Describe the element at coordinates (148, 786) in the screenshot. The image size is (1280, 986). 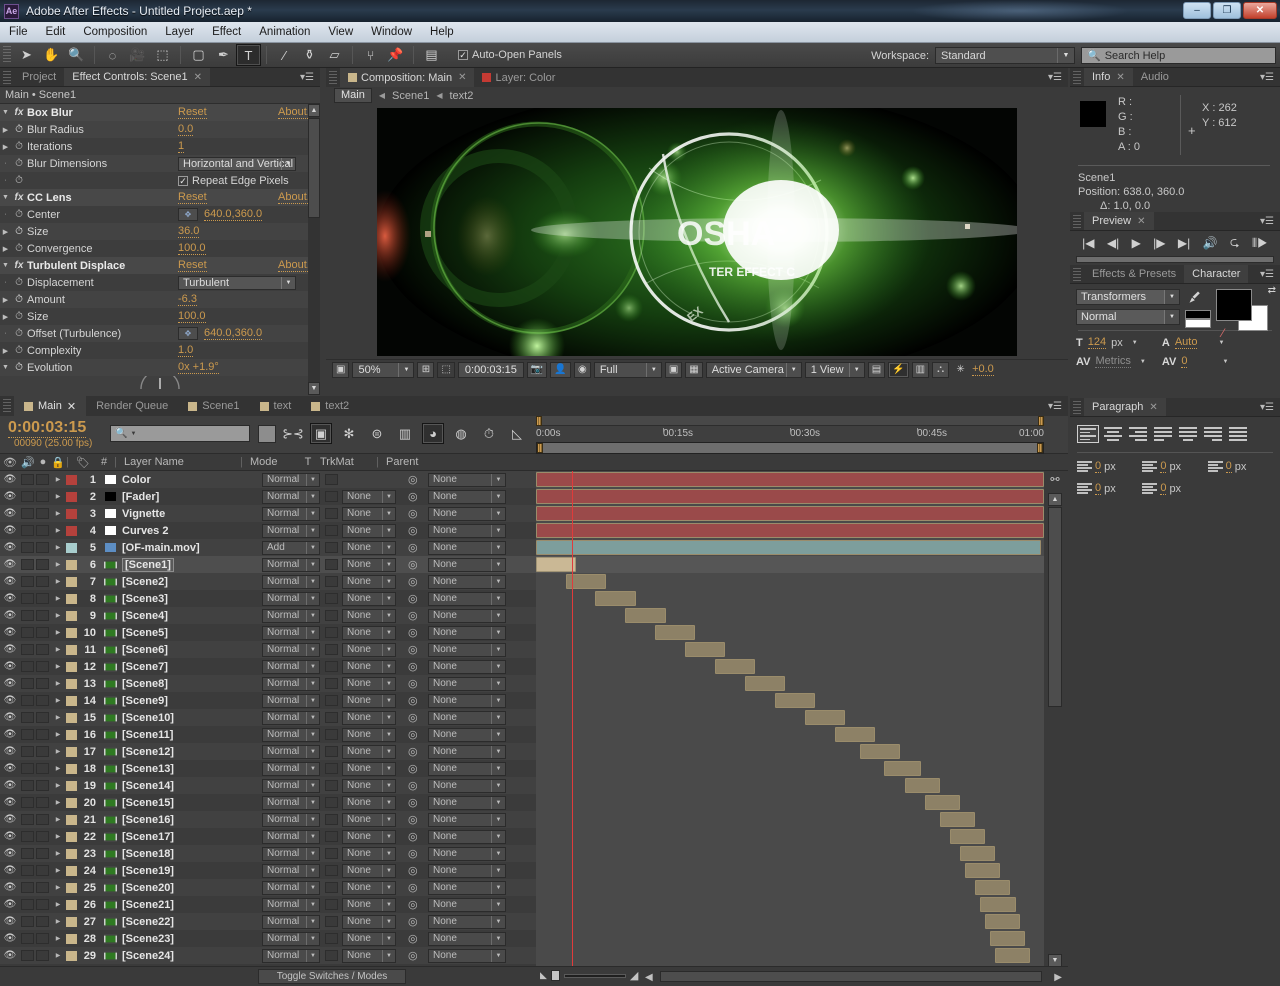
I see `layer-name: [Scene14]` at that location.